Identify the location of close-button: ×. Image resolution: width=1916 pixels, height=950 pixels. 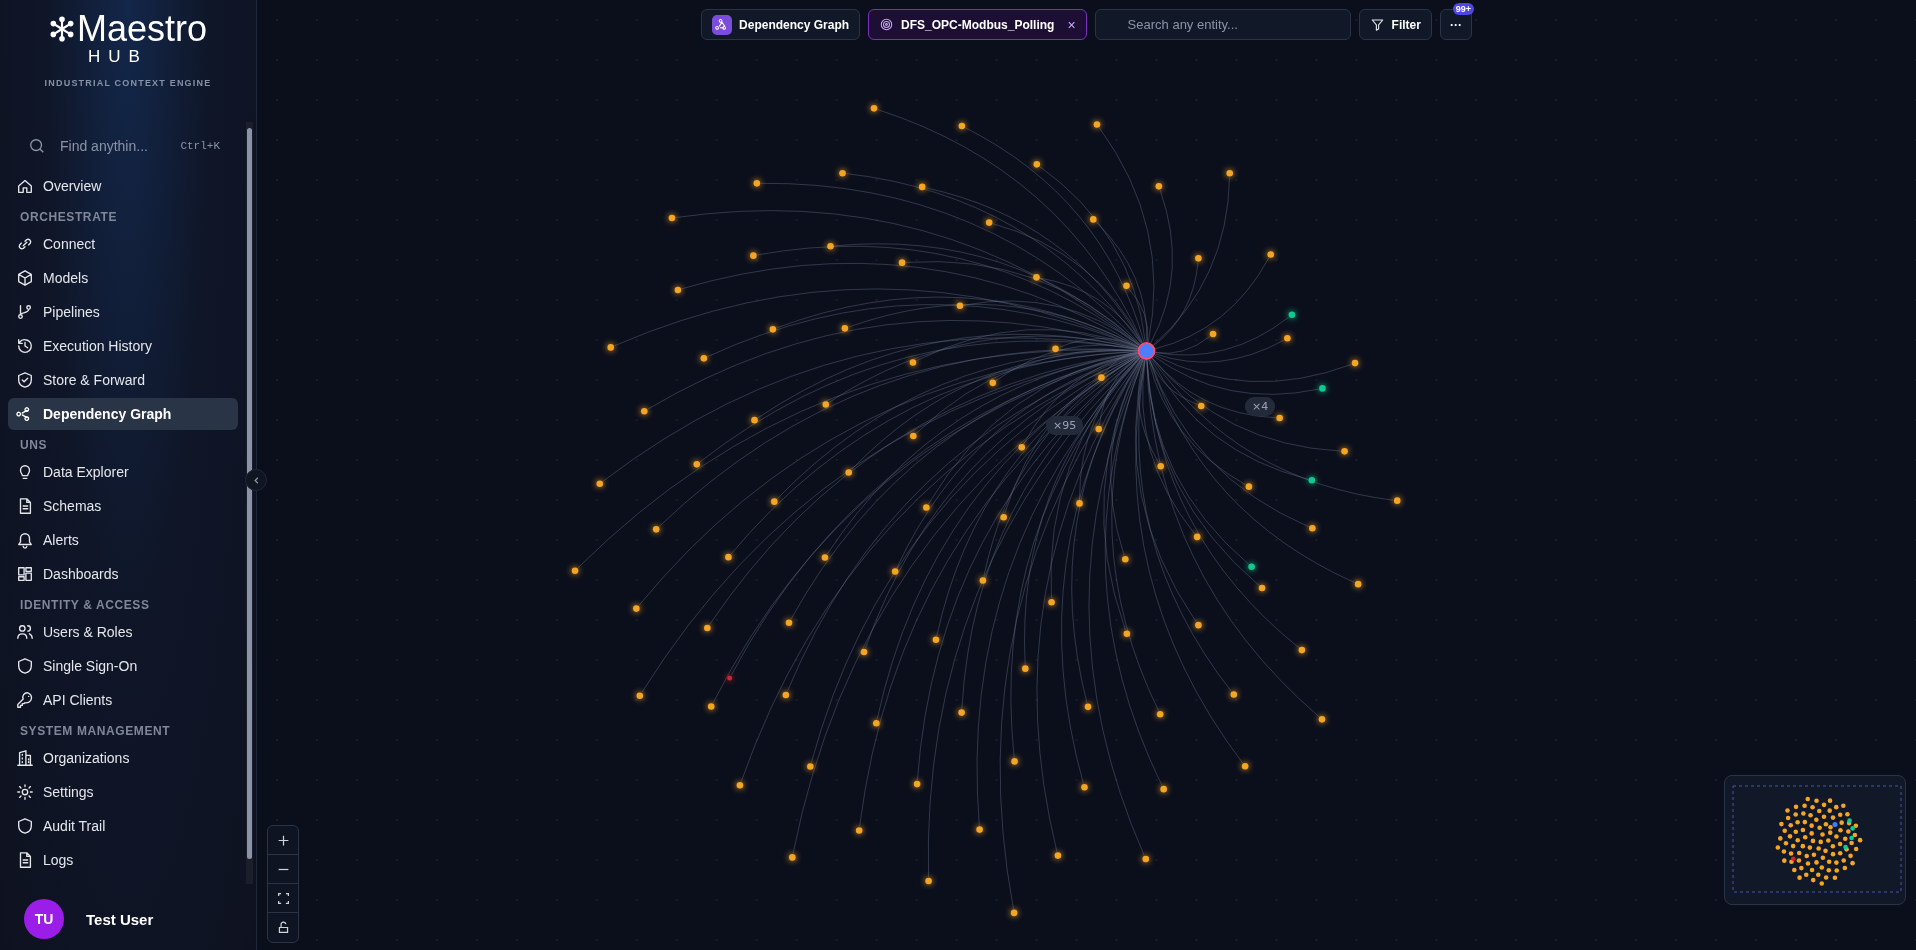
(1071, 24).